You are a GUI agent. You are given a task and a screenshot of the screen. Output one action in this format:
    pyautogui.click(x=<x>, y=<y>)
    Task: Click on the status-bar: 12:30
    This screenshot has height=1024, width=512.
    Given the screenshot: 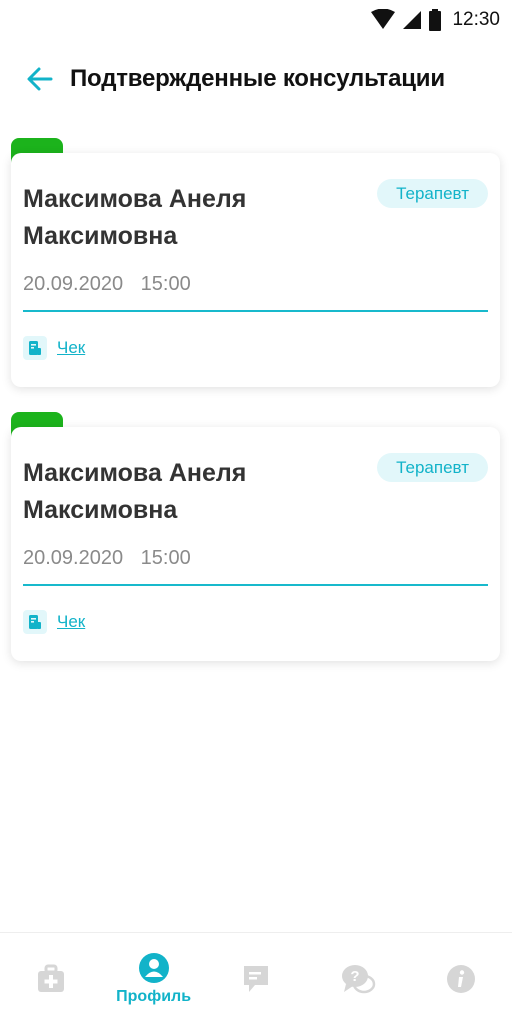 What is the action you would take?
    pyautogui.click(x=256, y=20)
    